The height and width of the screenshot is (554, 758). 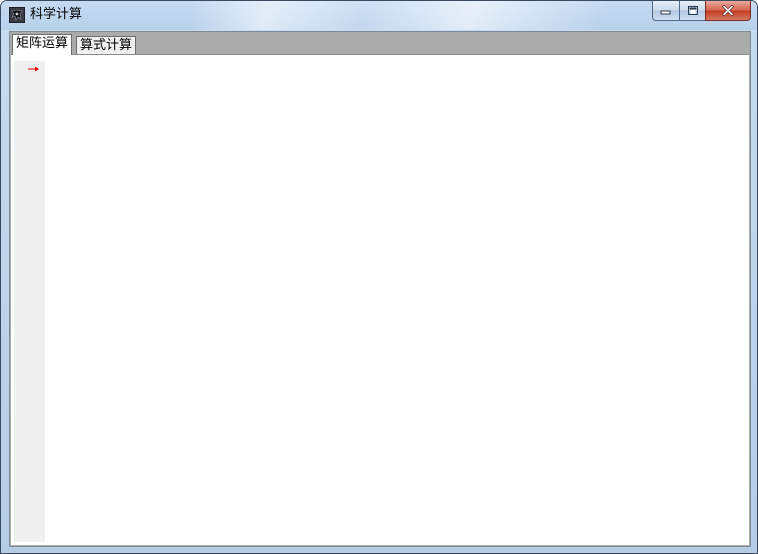 I want to click on minimize-icon, so click(x=665, y=12).